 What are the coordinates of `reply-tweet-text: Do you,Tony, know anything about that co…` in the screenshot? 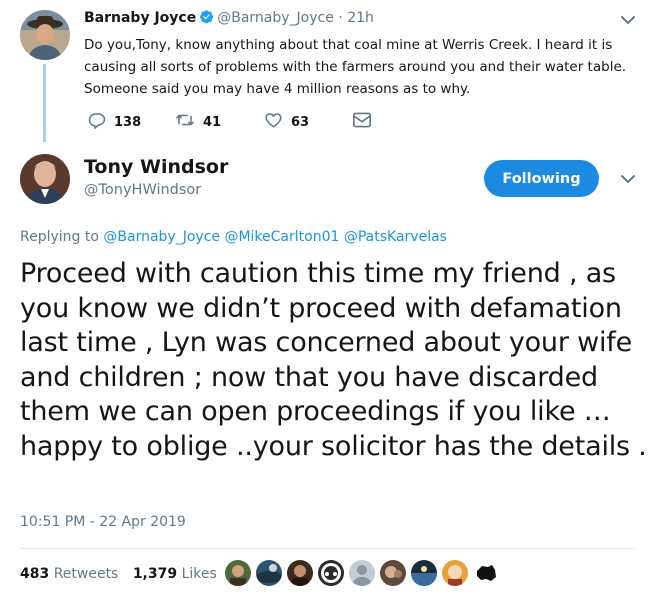 It's located at (355, 67).